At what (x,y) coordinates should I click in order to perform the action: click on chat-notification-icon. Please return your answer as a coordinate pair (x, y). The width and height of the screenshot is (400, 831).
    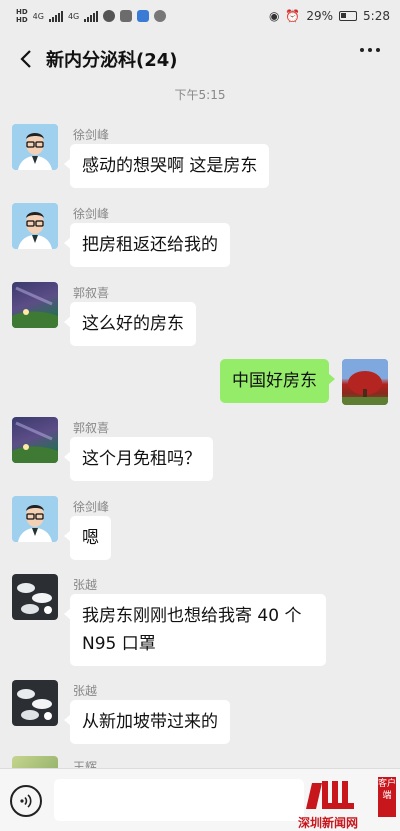
    Looking at the image, I should click on (109, 16).